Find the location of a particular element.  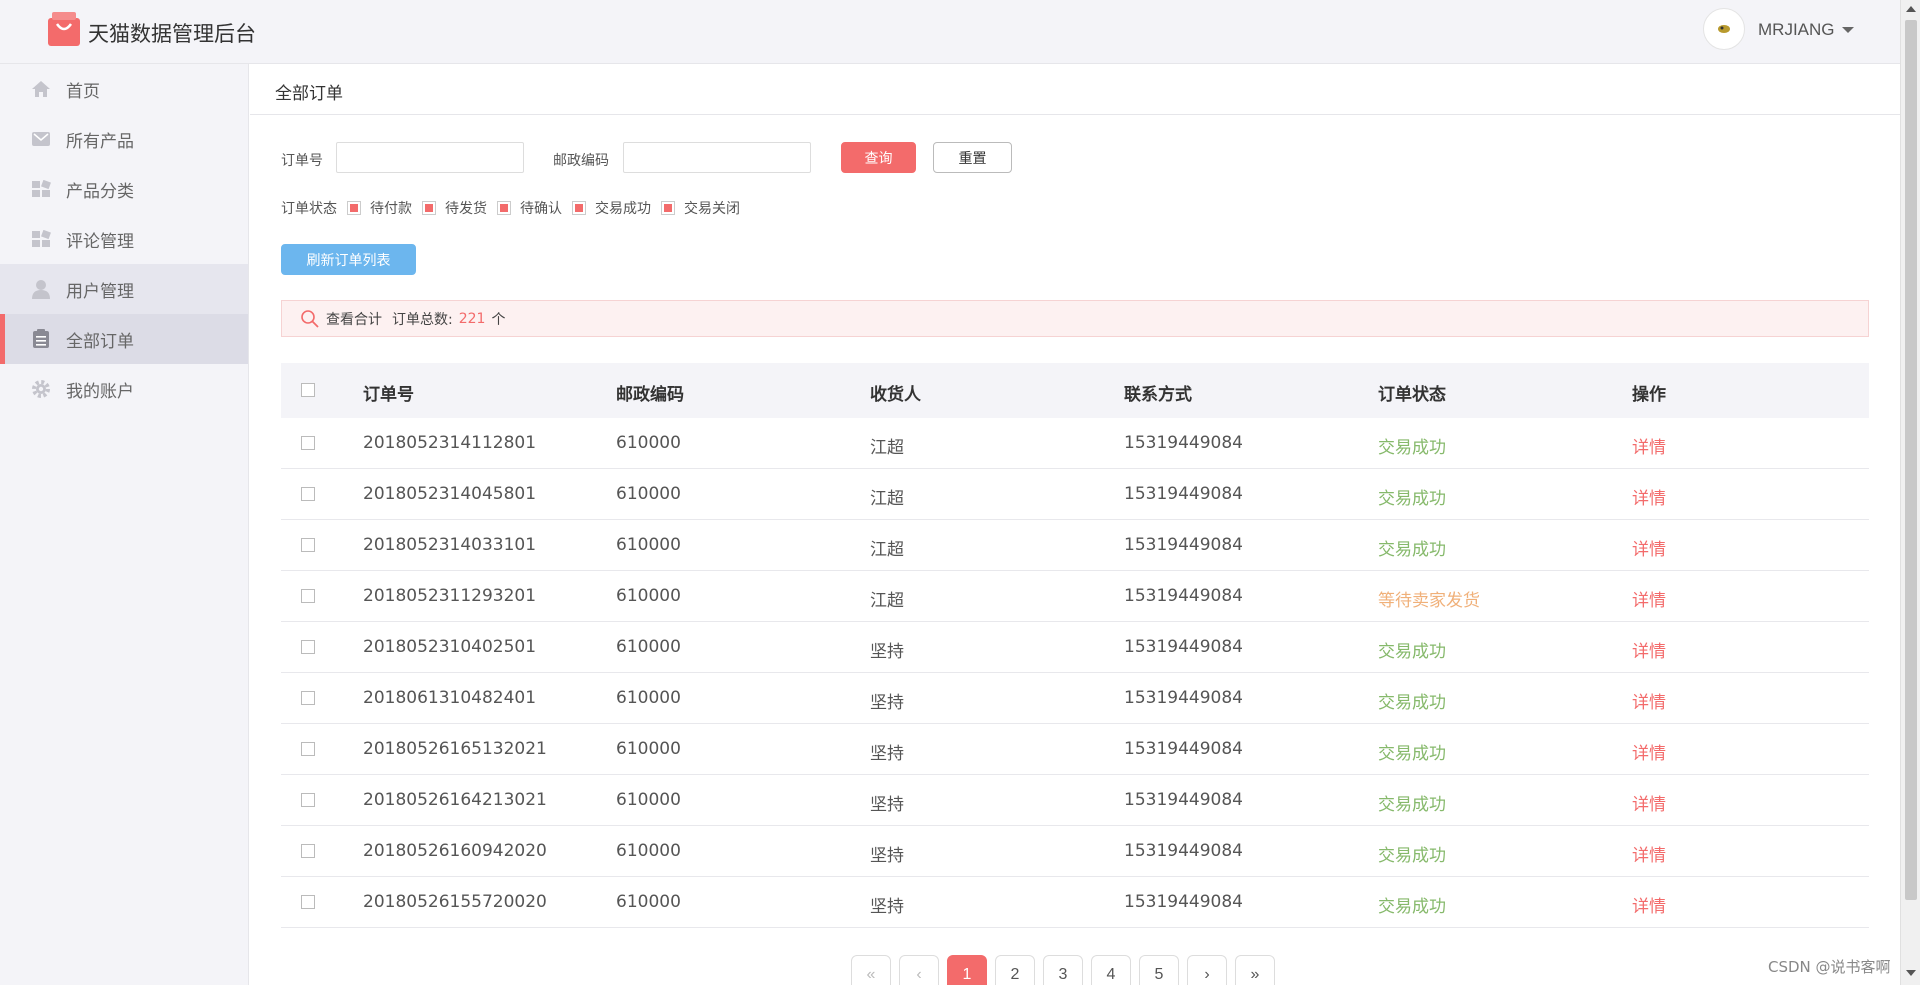

sidebar-item-label: 评论管理 is located at coordinates (100, 241).